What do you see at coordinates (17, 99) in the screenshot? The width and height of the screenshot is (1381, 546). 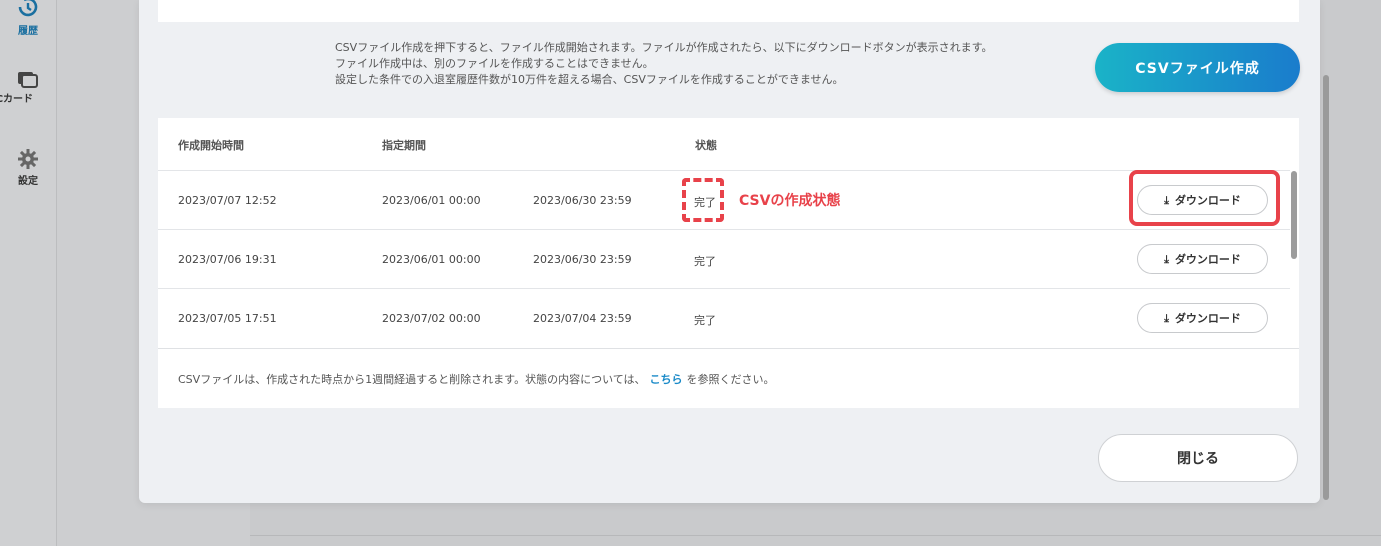 I see `nav-item-card-label: ICカード` at bounding box center [17, 99].